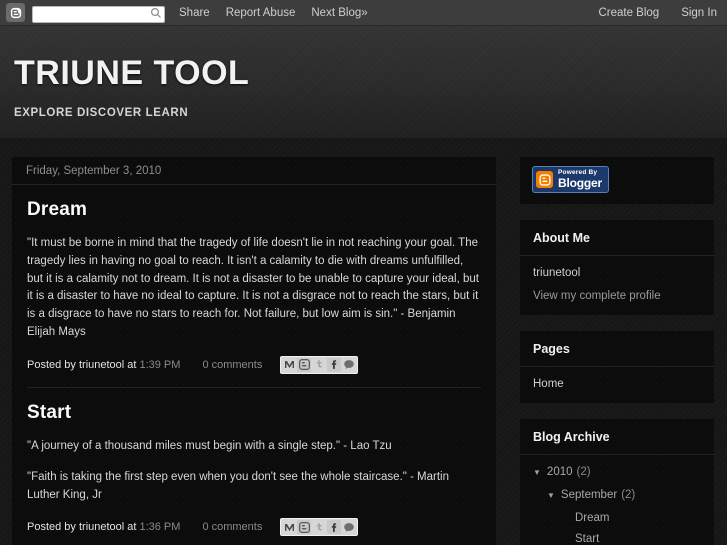  What do you see at coordinates (699, 13) in the screenshot?
I see `nav-link-sign-in: Sign In` at bounding box center [699, 13].